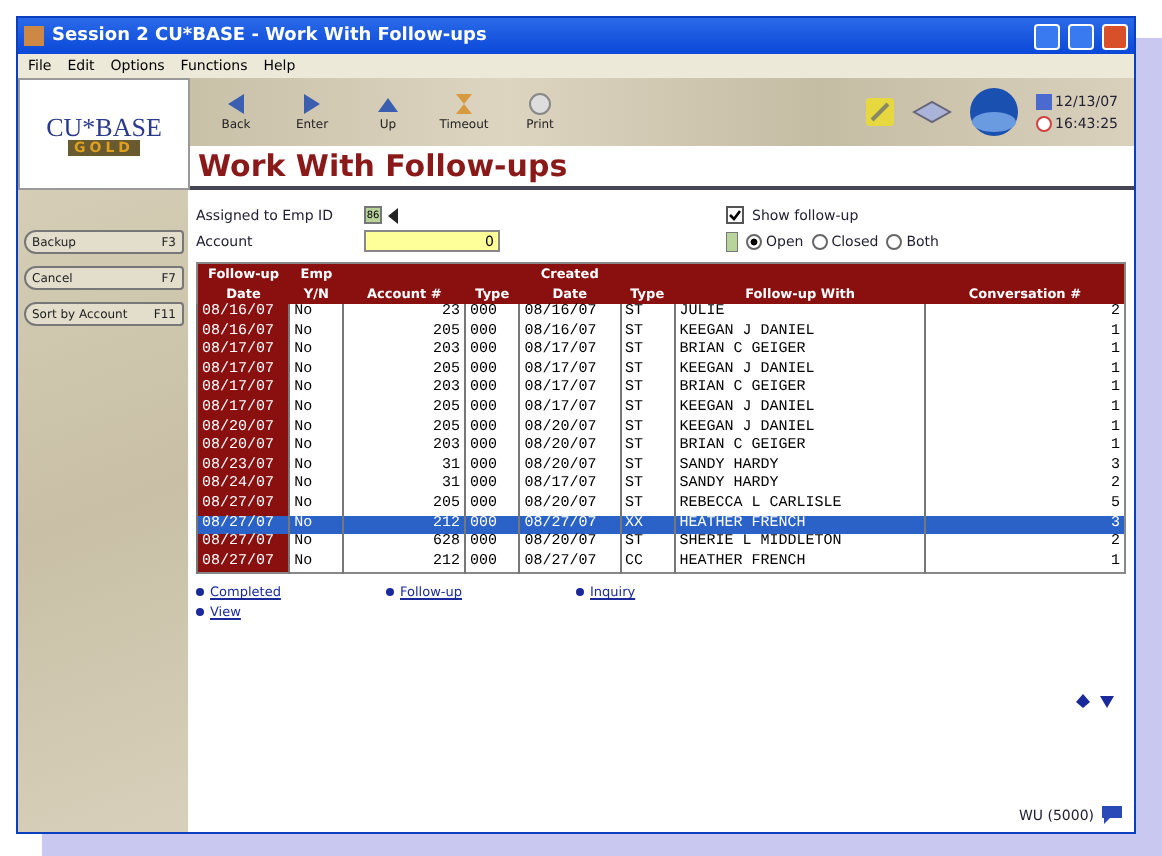 The width and height of the screenshot is (1162, 856). Describe the element at coordinates (34, 36) in the screenshot. I see `app-icon` at that location.